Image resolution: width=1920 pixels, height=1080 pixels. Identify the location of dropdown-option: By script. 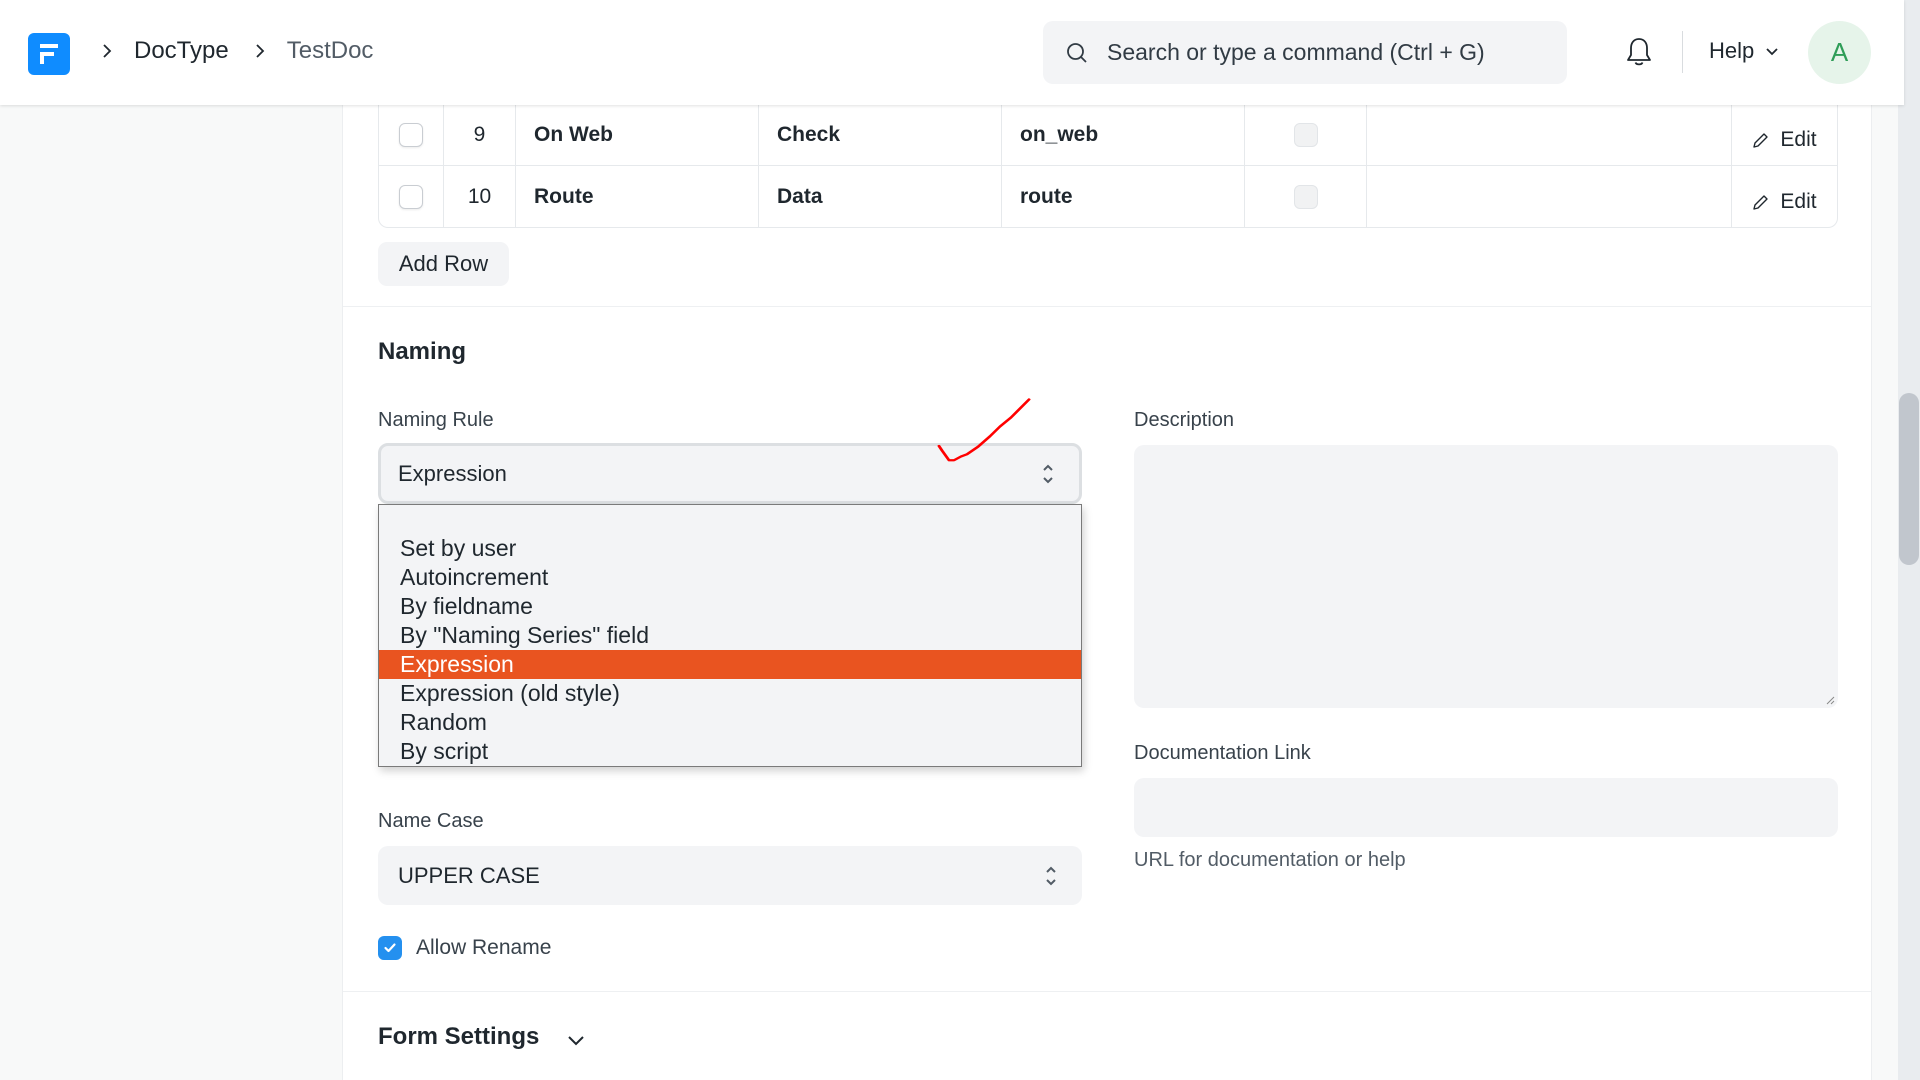
(730, 751).